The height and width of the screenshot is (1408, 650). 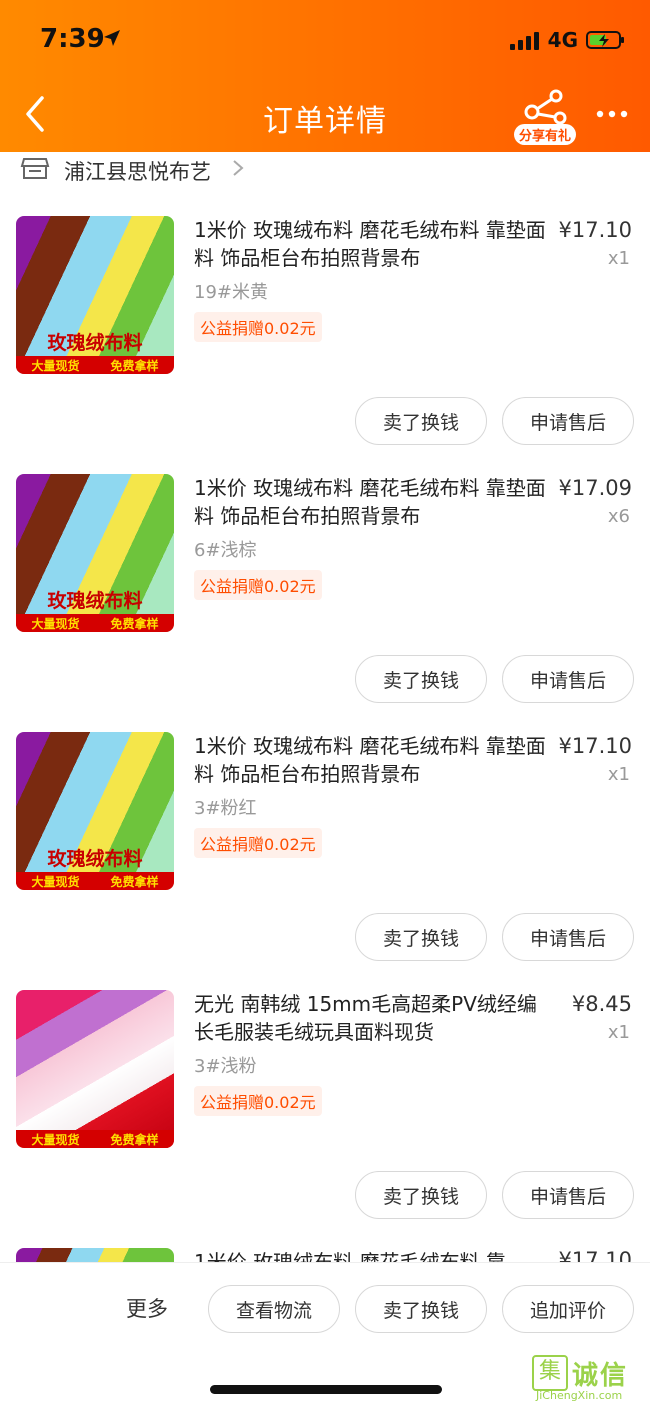 I want to click on app-header: 7:39 4G 订单详情 分享有礼, so click(x=325, y=76).